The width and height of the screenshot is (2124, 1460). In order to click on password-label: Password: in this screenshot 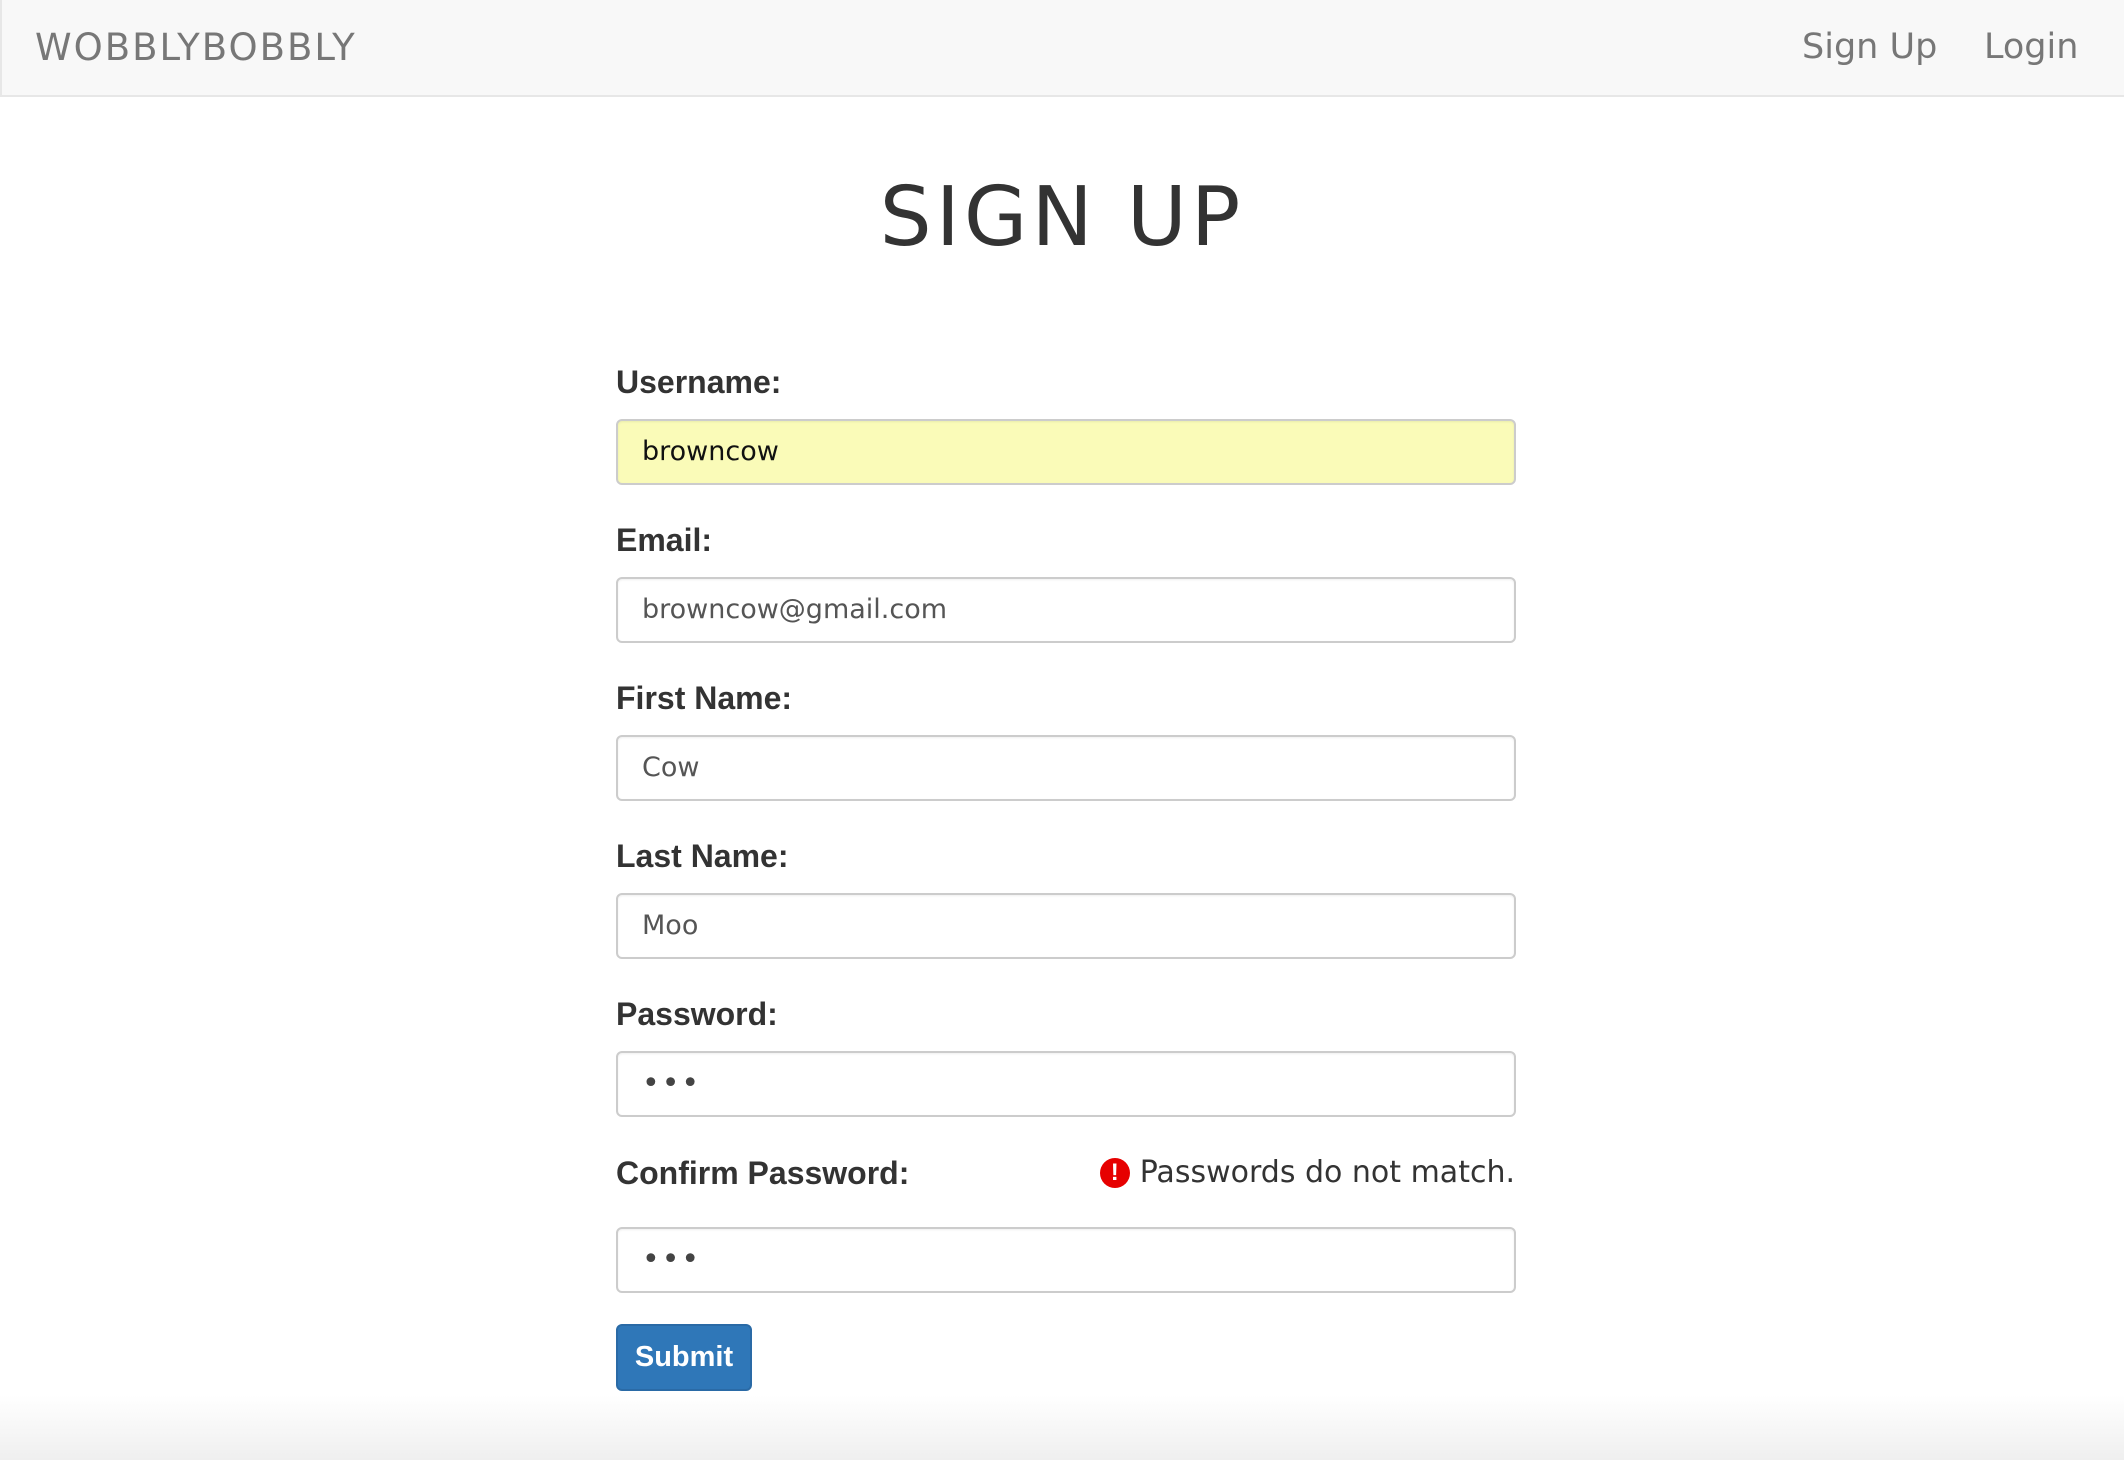, I will do `click(697, 1014)`.